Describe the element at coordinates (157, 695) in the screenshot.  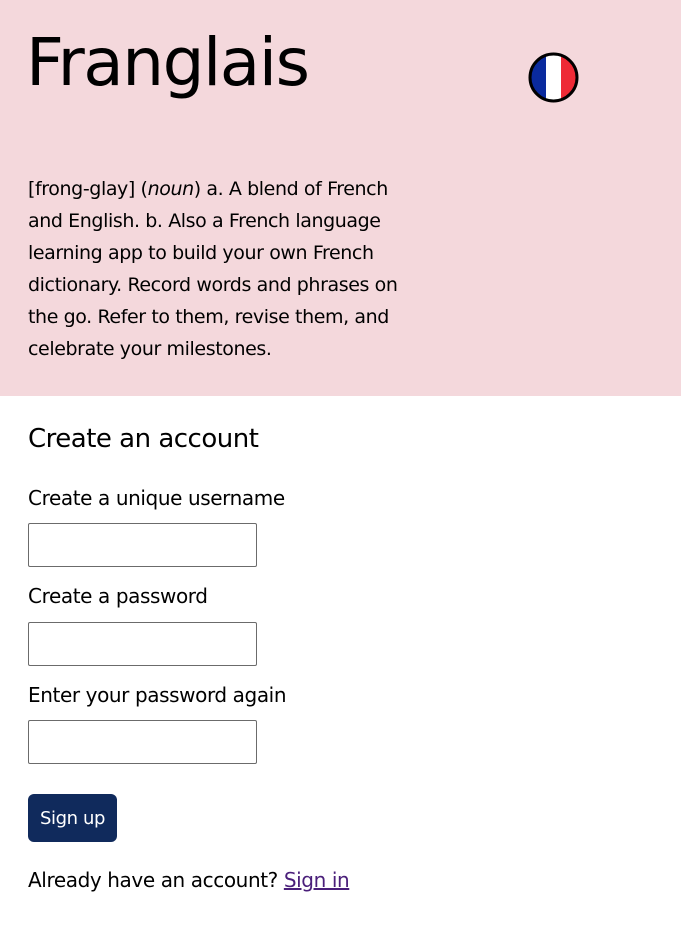
I see `password-confirm-label: Enter your password again` at that location.